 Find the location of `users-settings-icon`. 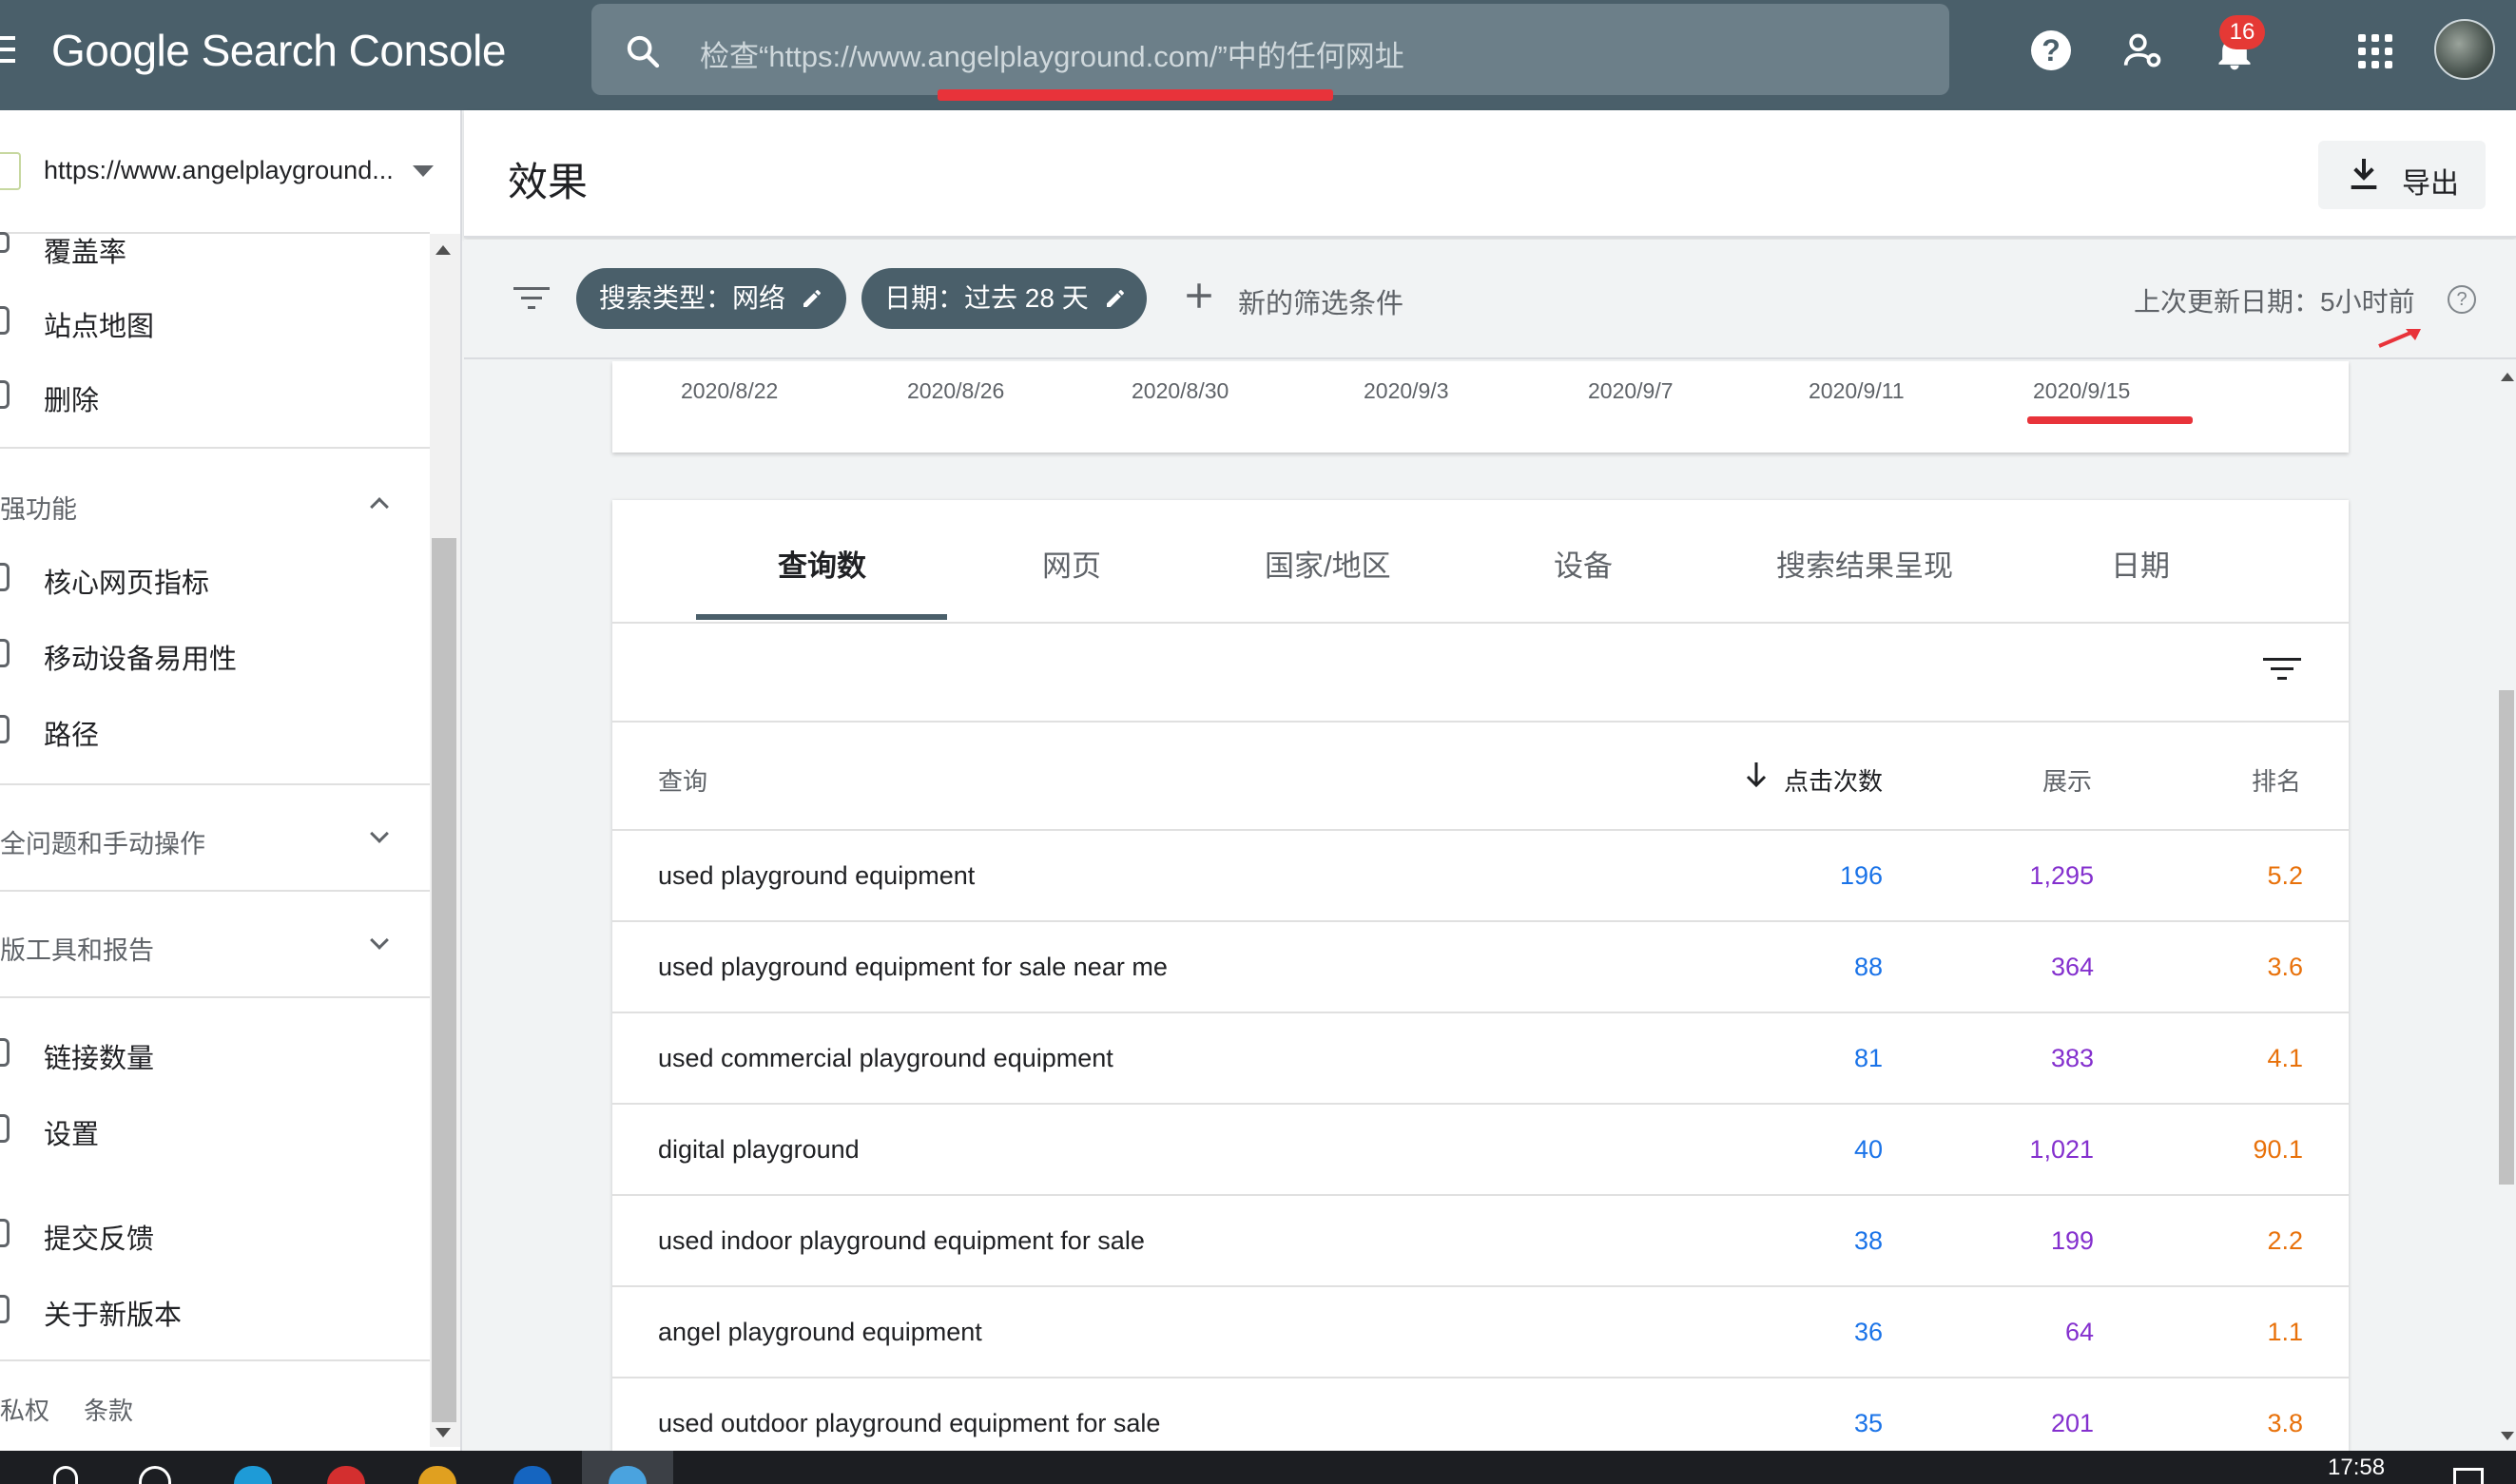

users-settings-icon is located at coordinates (2143, 51).